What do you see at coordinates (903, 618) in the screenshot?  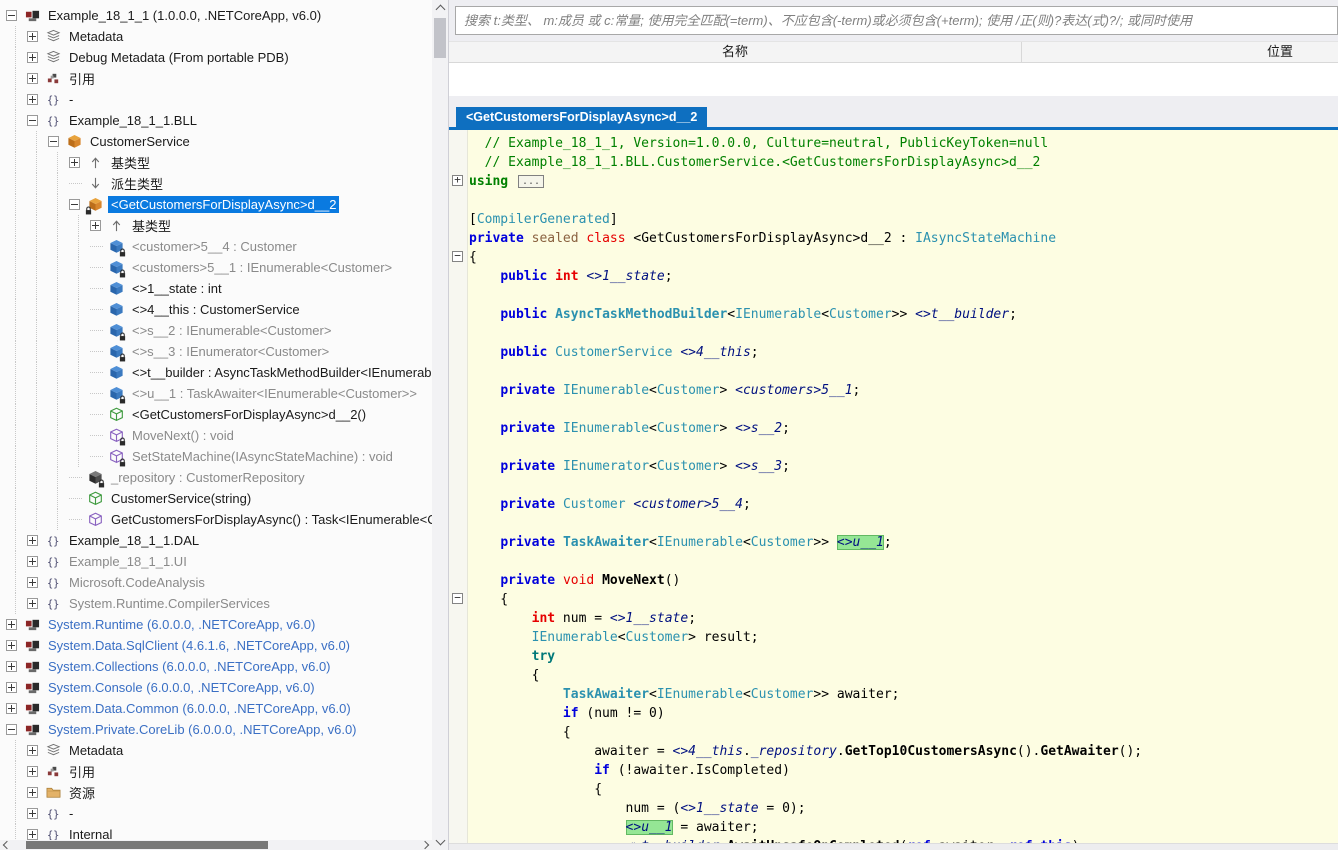 I see `code-line: int num = <>1__state;` at bounding box center [903, 618].